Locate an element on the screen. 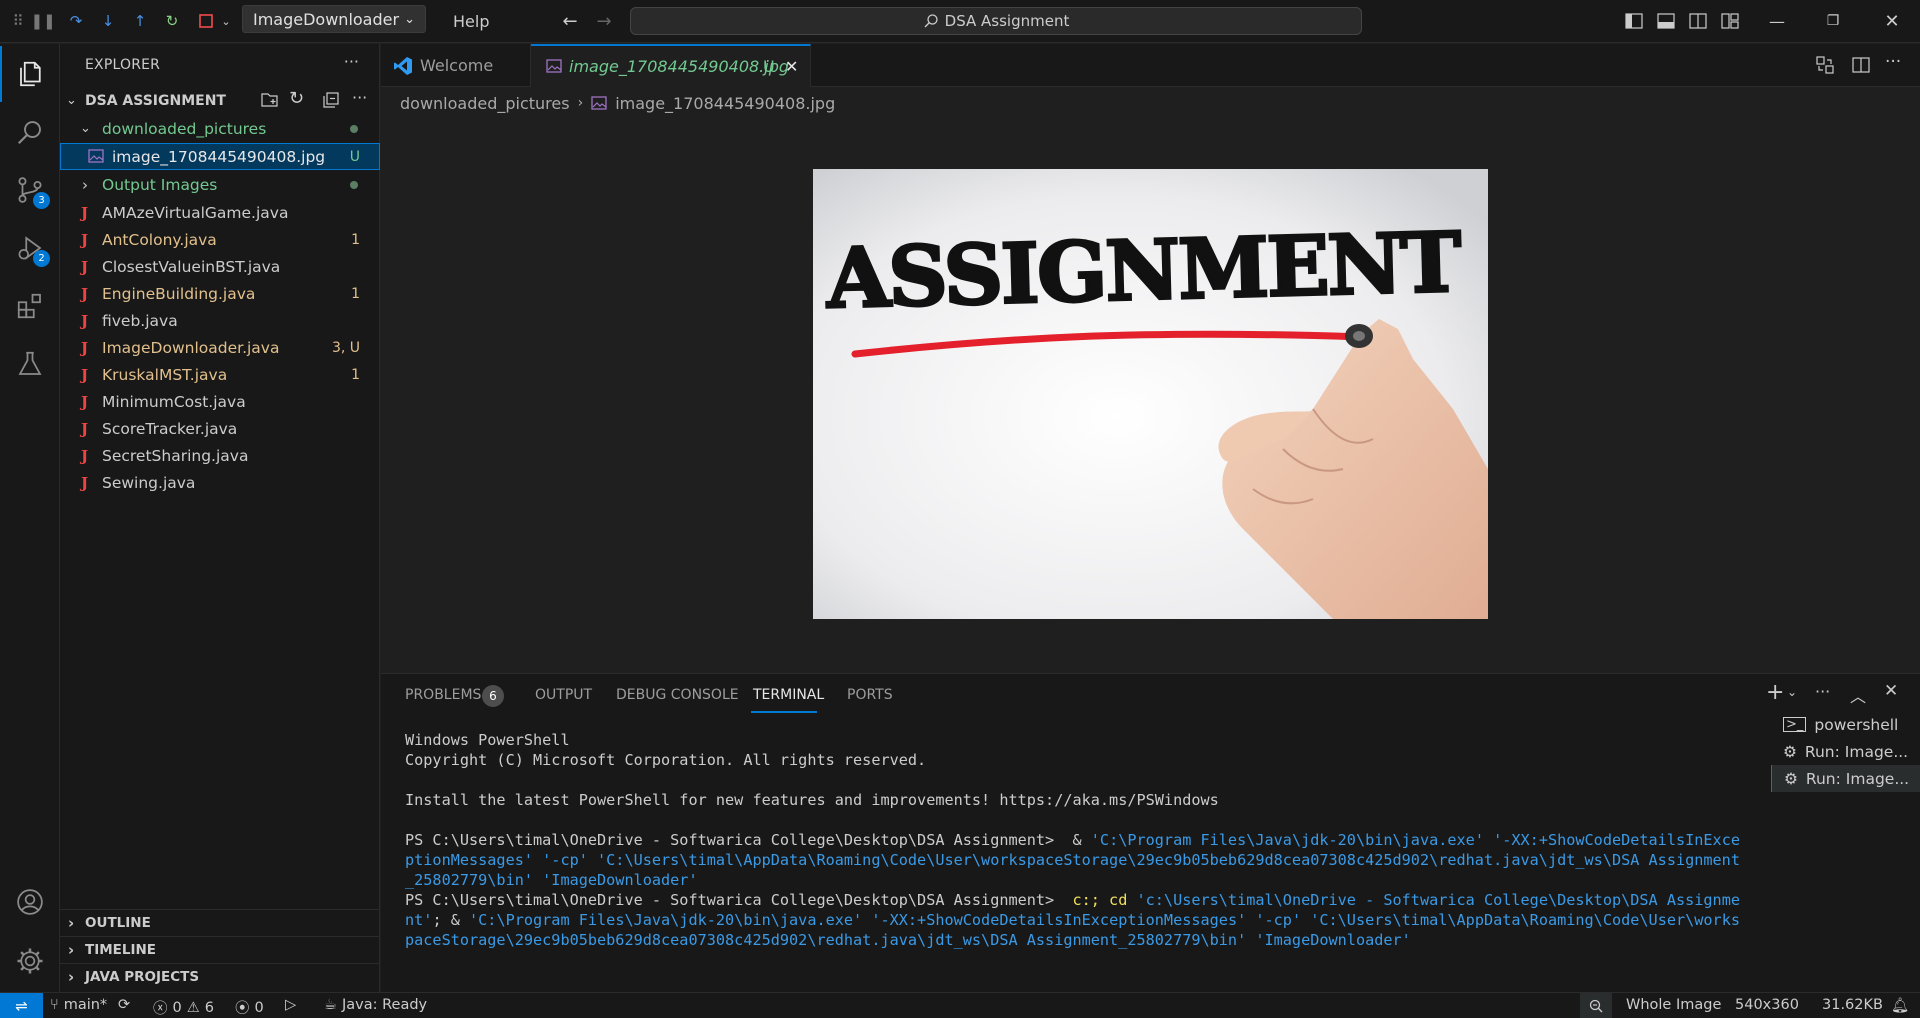 The height and width of the screenshot is (1018, 1920). tab-git-status: U is located at coordinates (769, 66).